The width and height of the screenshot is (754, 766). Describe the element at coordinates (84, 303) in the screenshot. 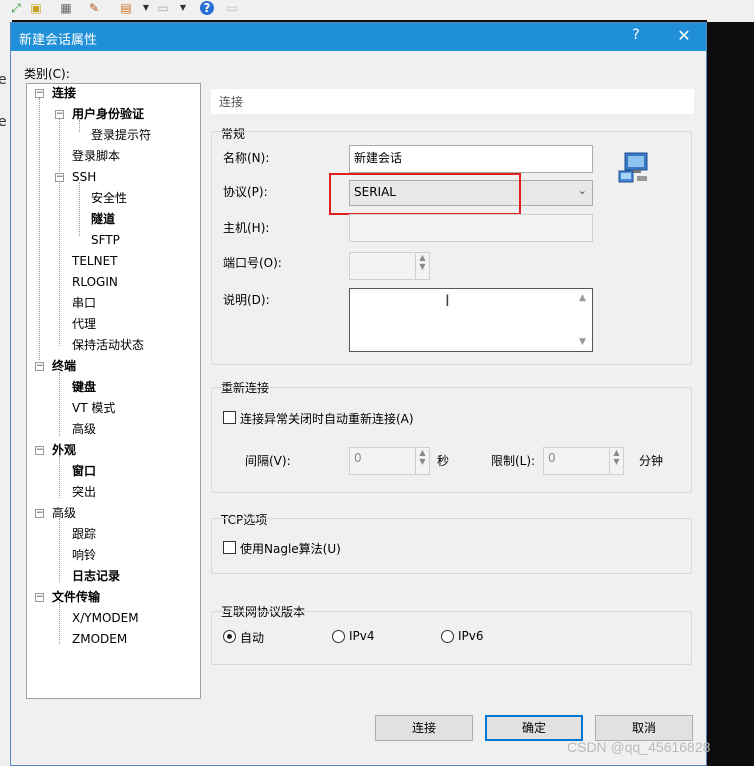

I see `tree-item-serial: 串口` at that location.